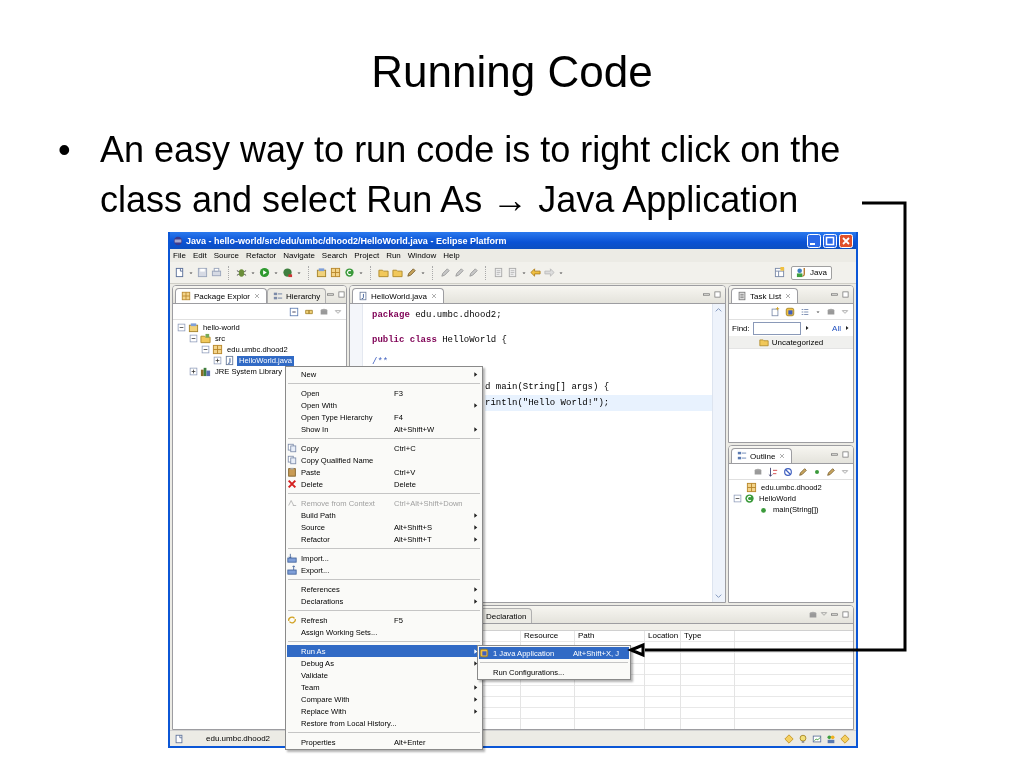  Describe the element at coordinates (261, 255) in the screenshot. I see `menu-bar-item: Refactor` at that location.